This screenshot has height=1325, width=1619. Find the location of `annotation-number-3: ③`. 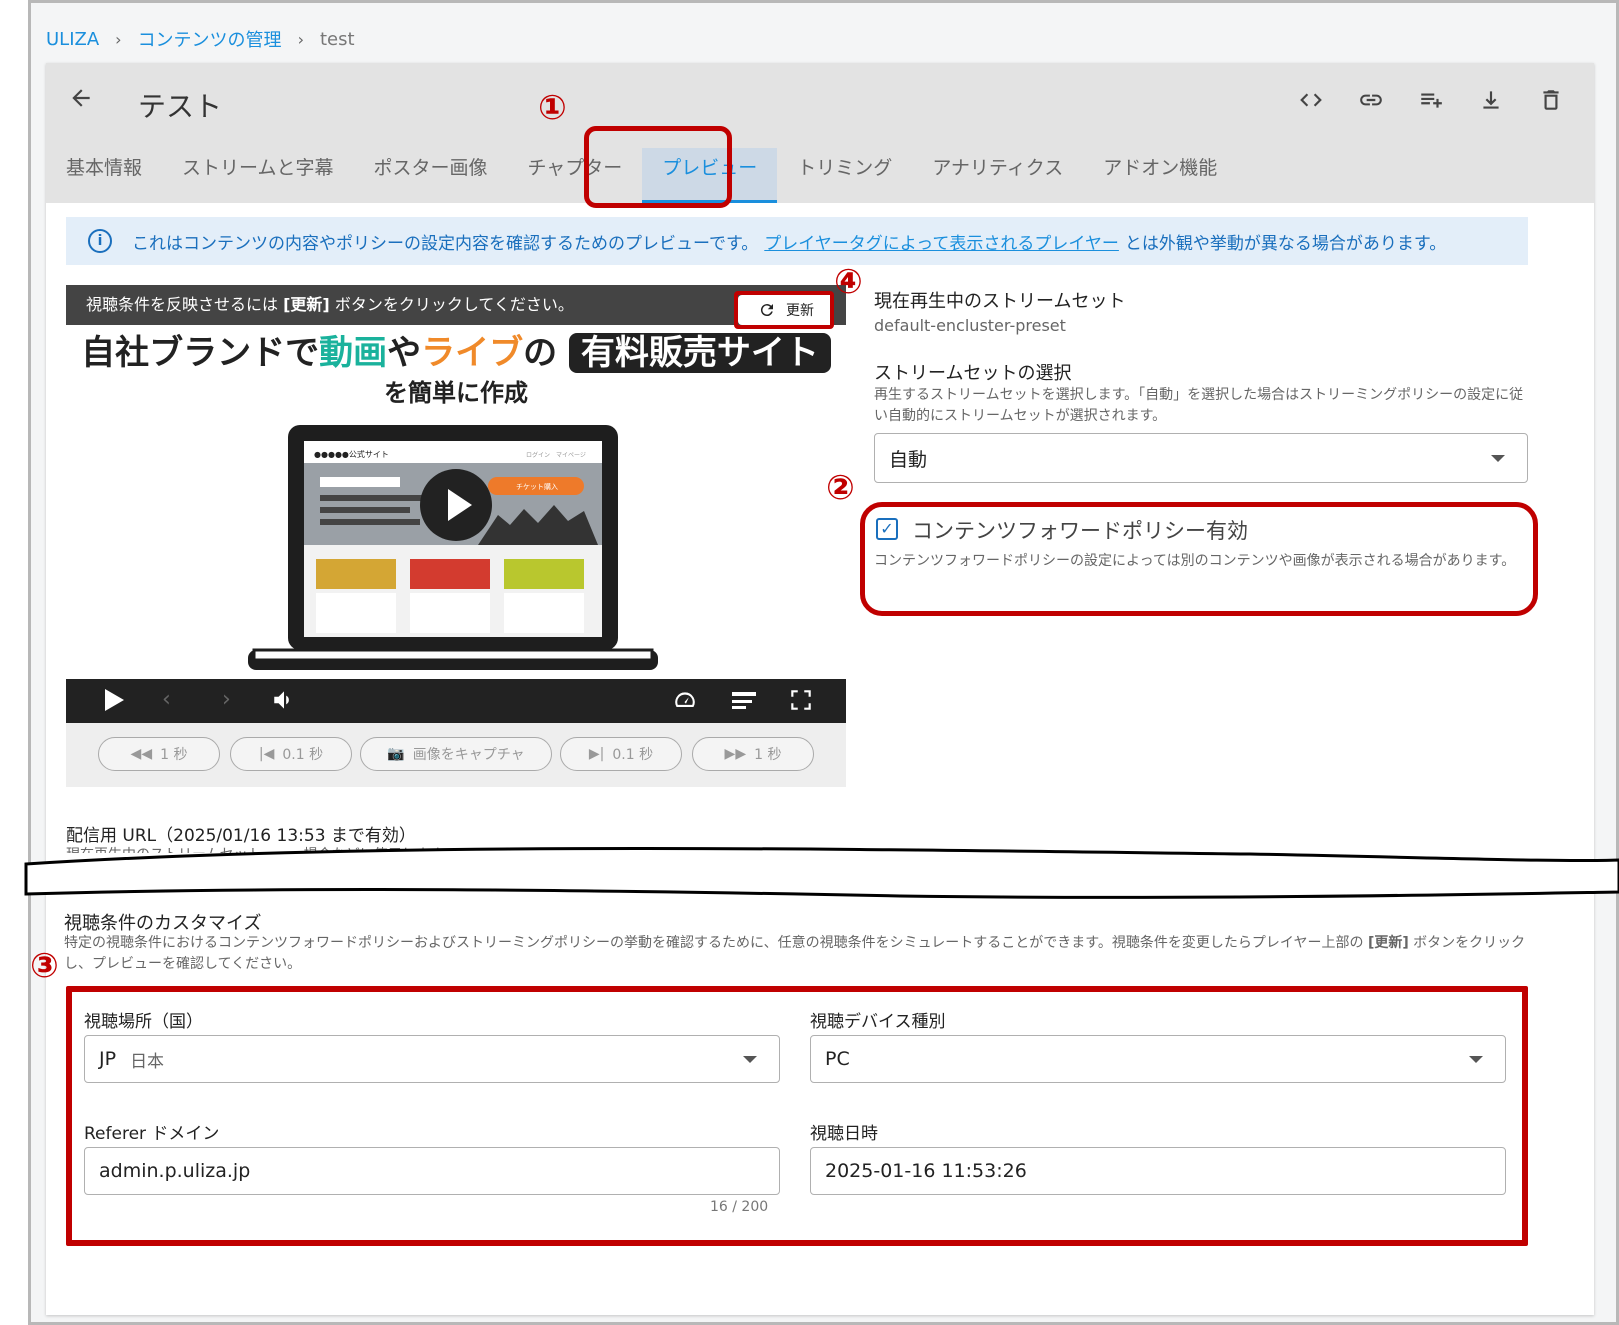

annotation-number-3: ③ is located at coordinates (44, 966).